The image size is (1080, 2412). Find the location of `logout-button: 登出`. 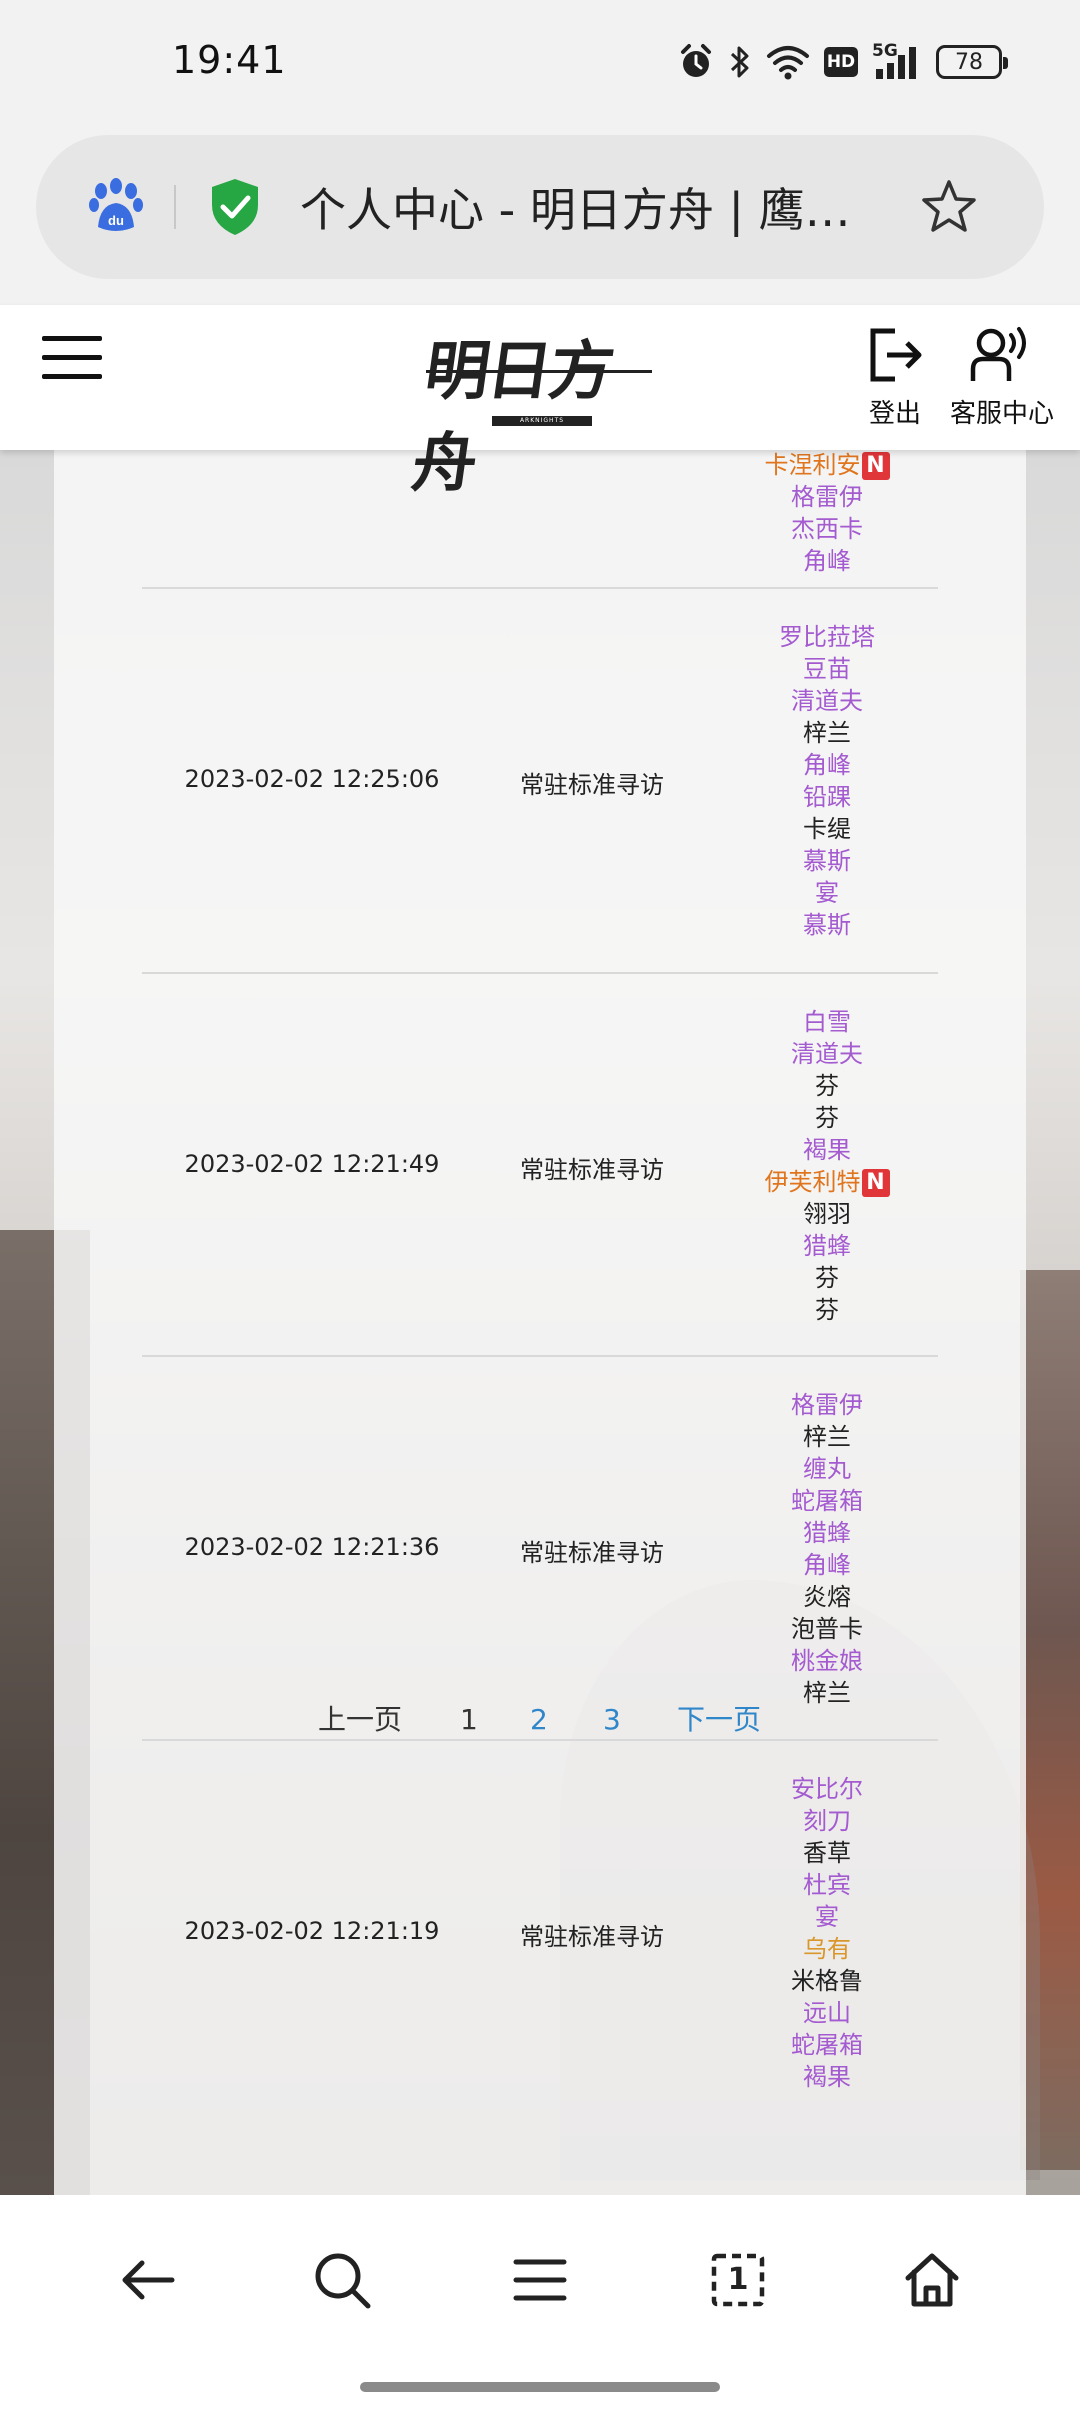

logout-button: 登出 is located at coordinates (895, 377).